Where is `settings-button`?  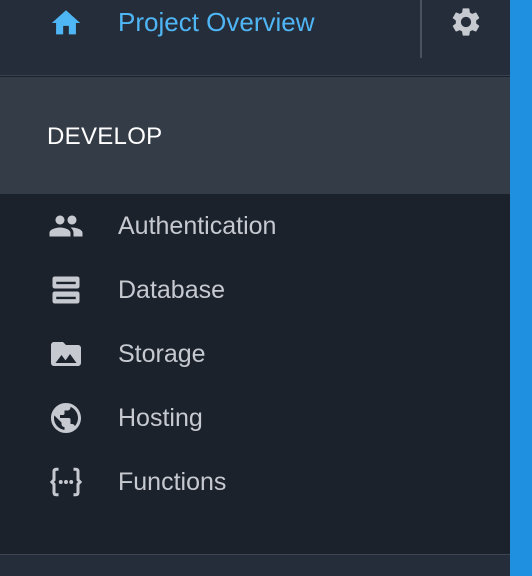
settings-button is located at coordinates (466, 23).